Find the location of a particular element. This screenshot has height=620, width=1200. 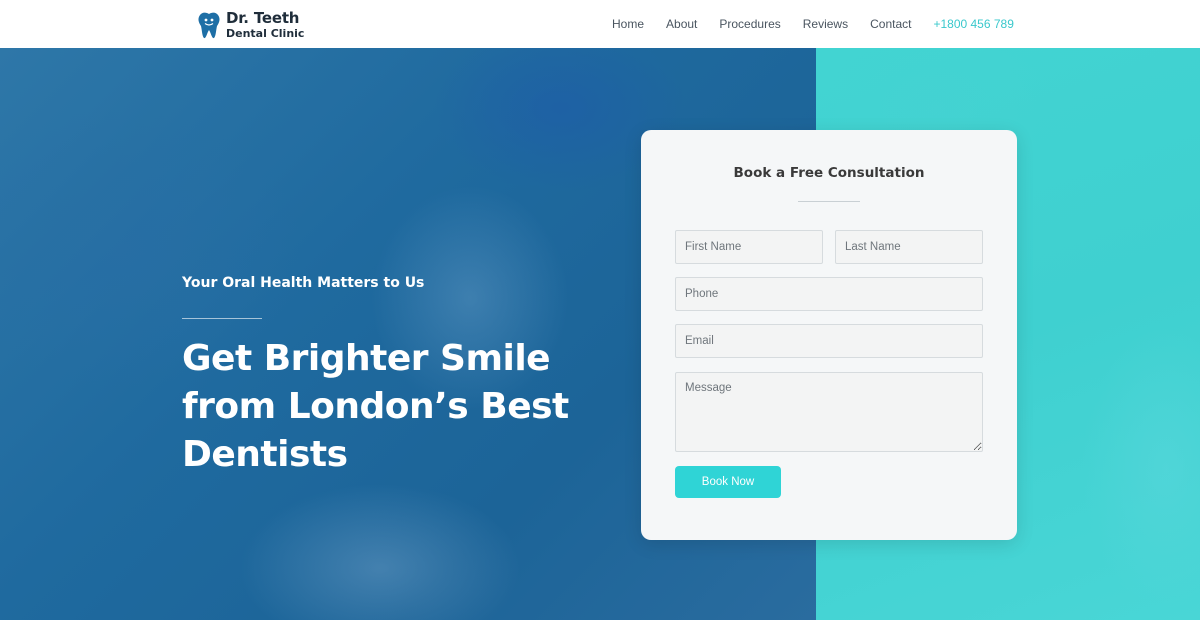

nav-phone-link: +1800 456 789 is located at coordinates (973, 24).